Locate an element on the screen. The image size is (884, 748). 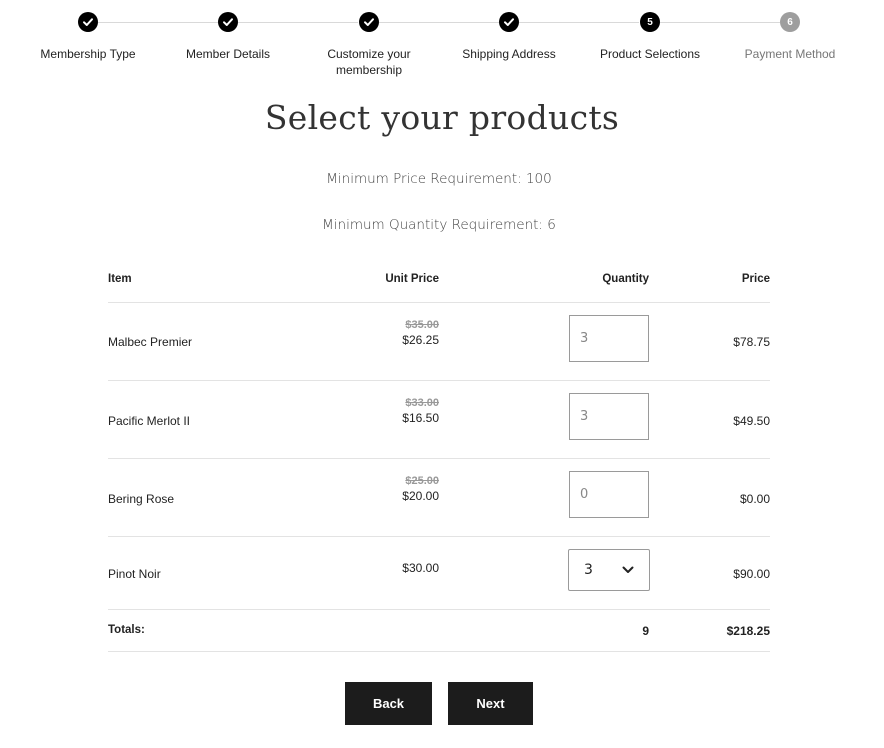
totals-label: Totals: is located at coordinates (126, 630).